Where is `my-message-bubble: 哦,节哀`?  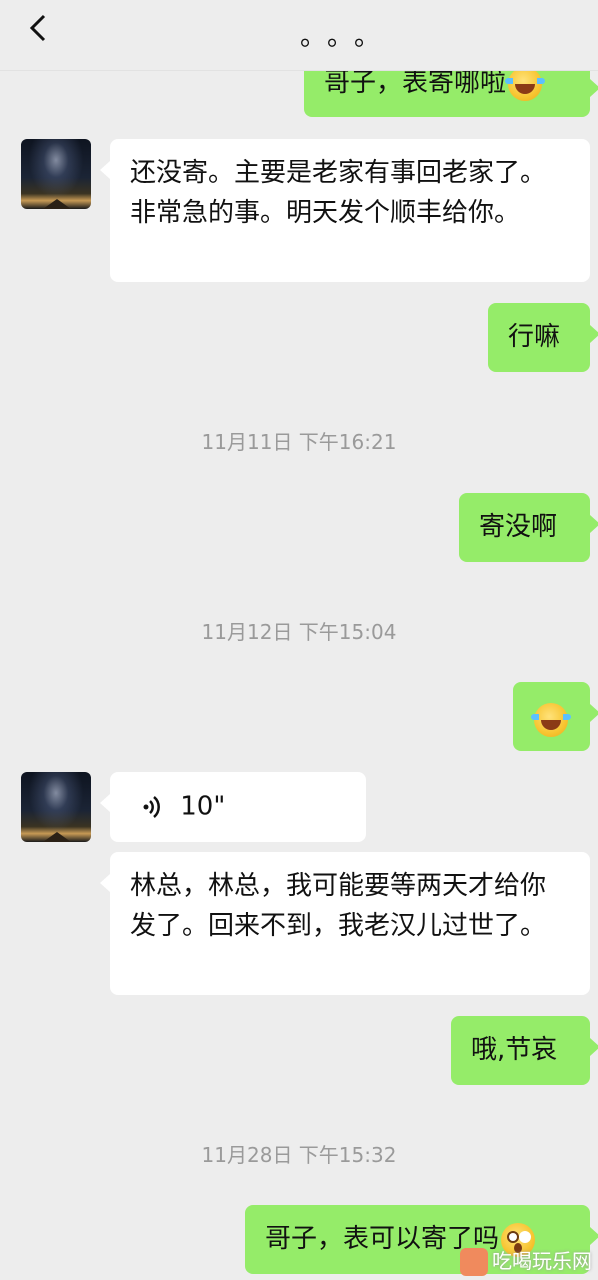 my-message-bubble: 哦,节哀 is located at coordinates (524, 1050).